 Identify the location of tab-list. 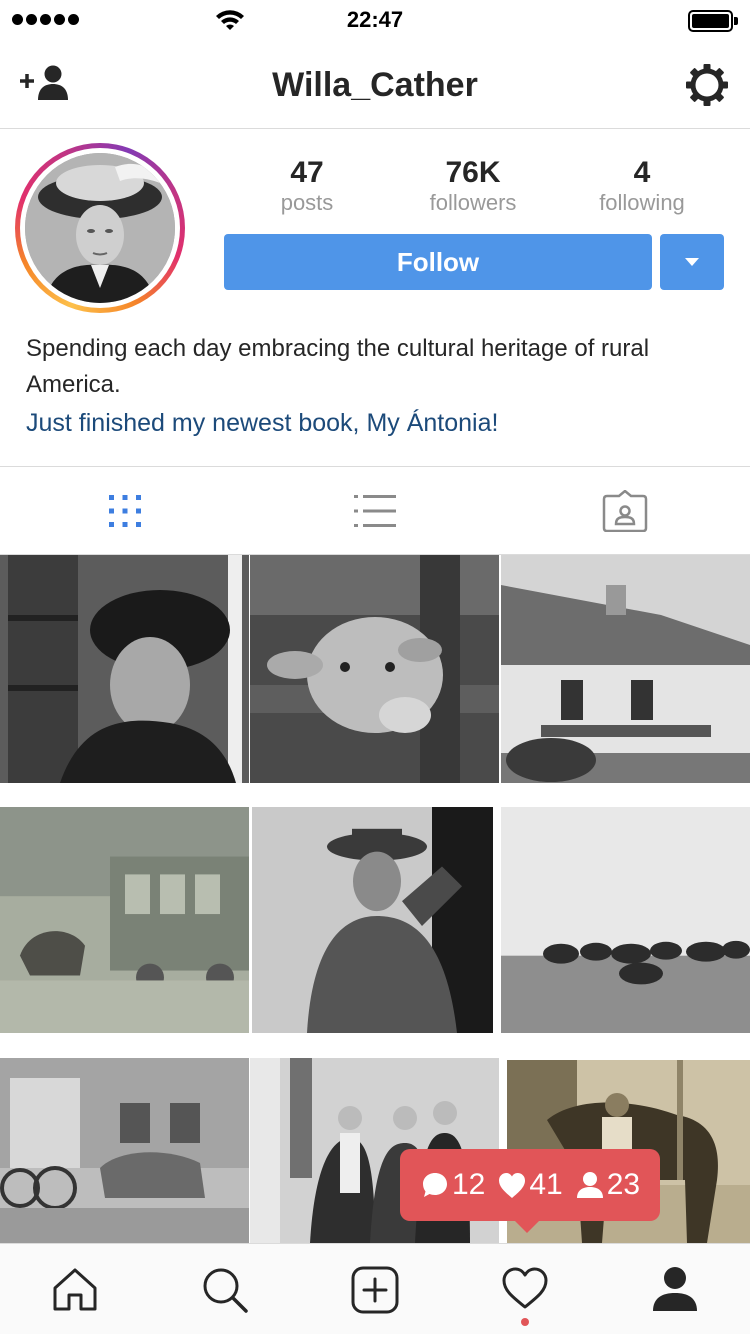
(375, 511).